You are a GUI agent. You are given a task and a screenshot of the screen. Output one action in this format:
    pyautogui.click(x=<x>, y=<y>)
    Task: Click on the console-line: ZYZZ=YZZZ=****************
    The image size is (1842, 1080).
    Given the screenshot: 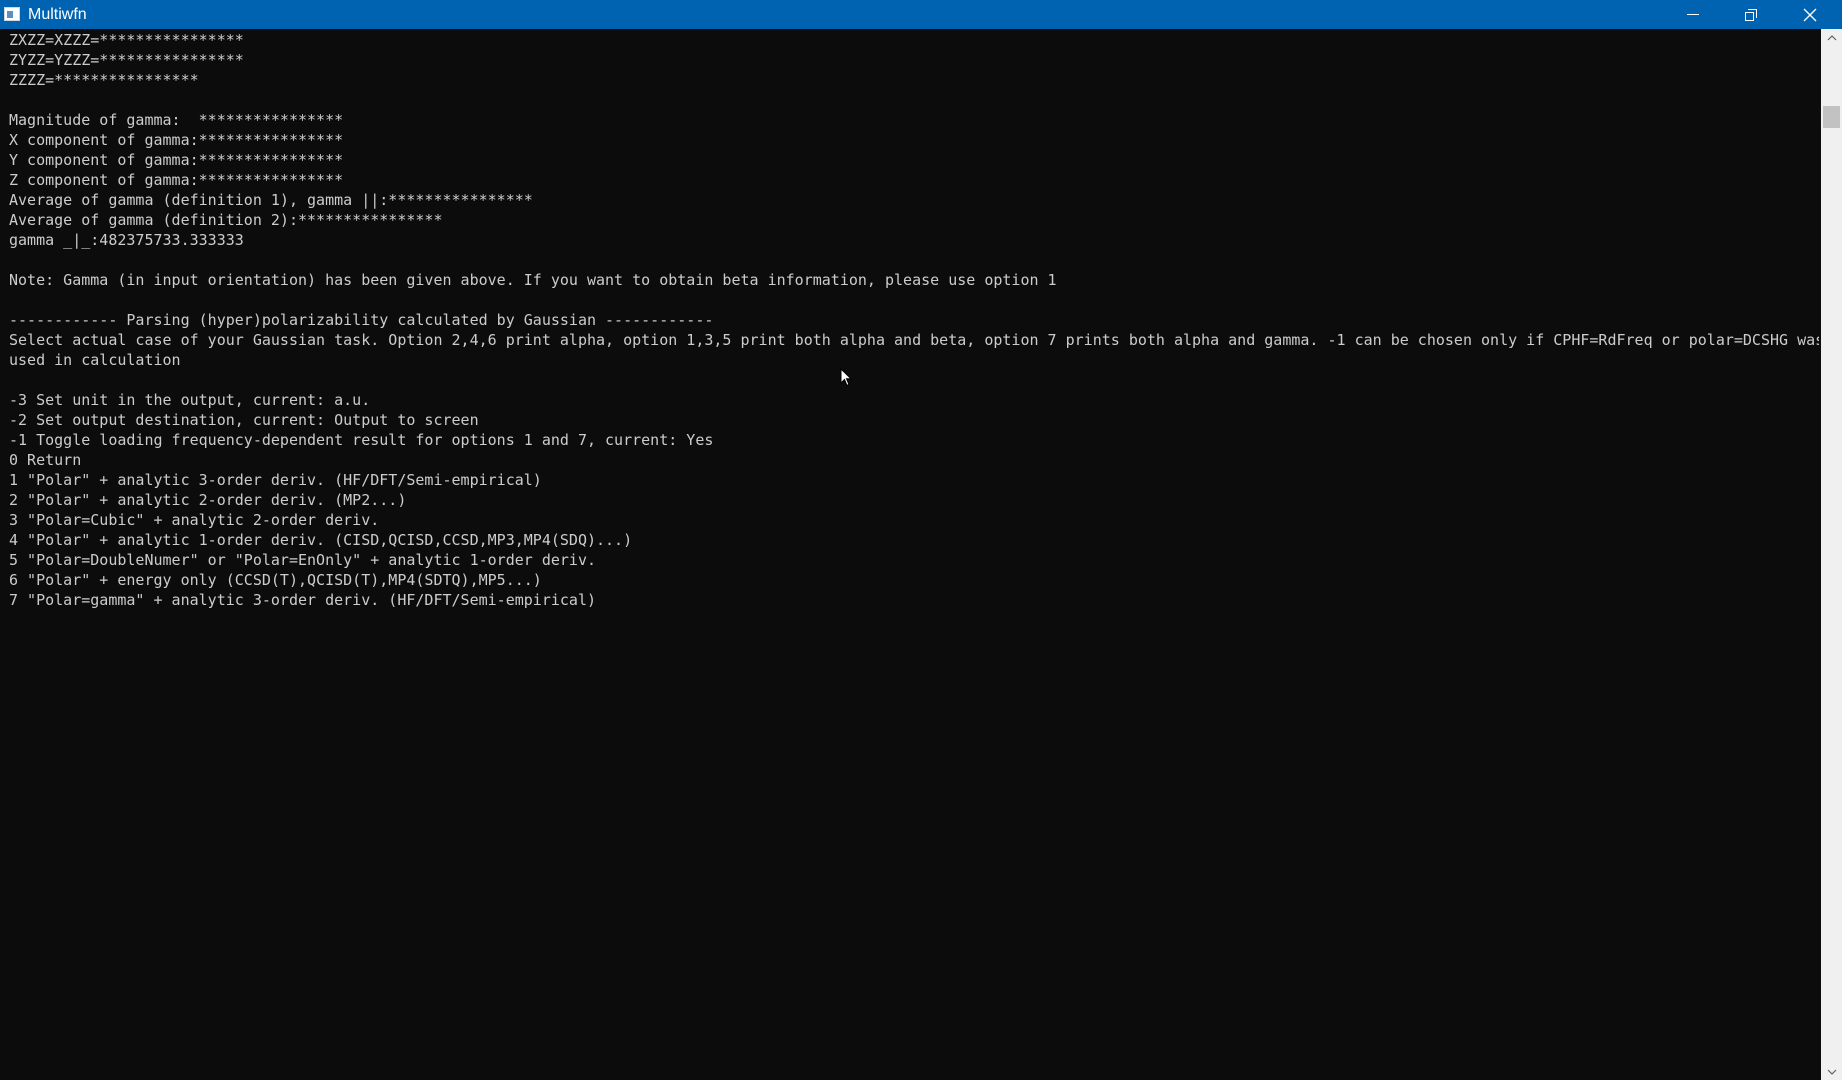 What is the action you would take?
    pyautogui.click(x=126, y=60)
    